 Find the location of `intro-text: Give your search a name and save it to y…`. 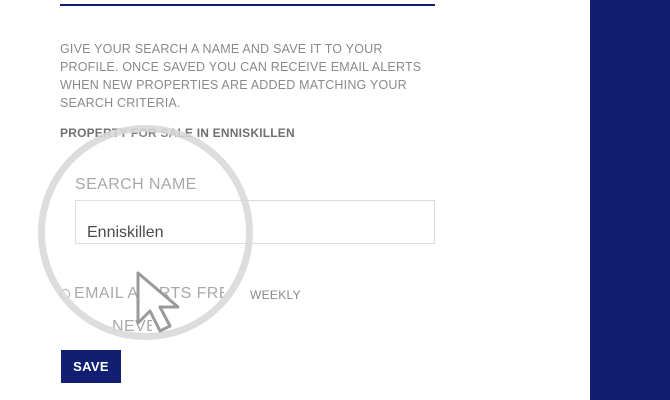

intro-text: Give your search a name and save it to y… is located at coordinates (241, 76).